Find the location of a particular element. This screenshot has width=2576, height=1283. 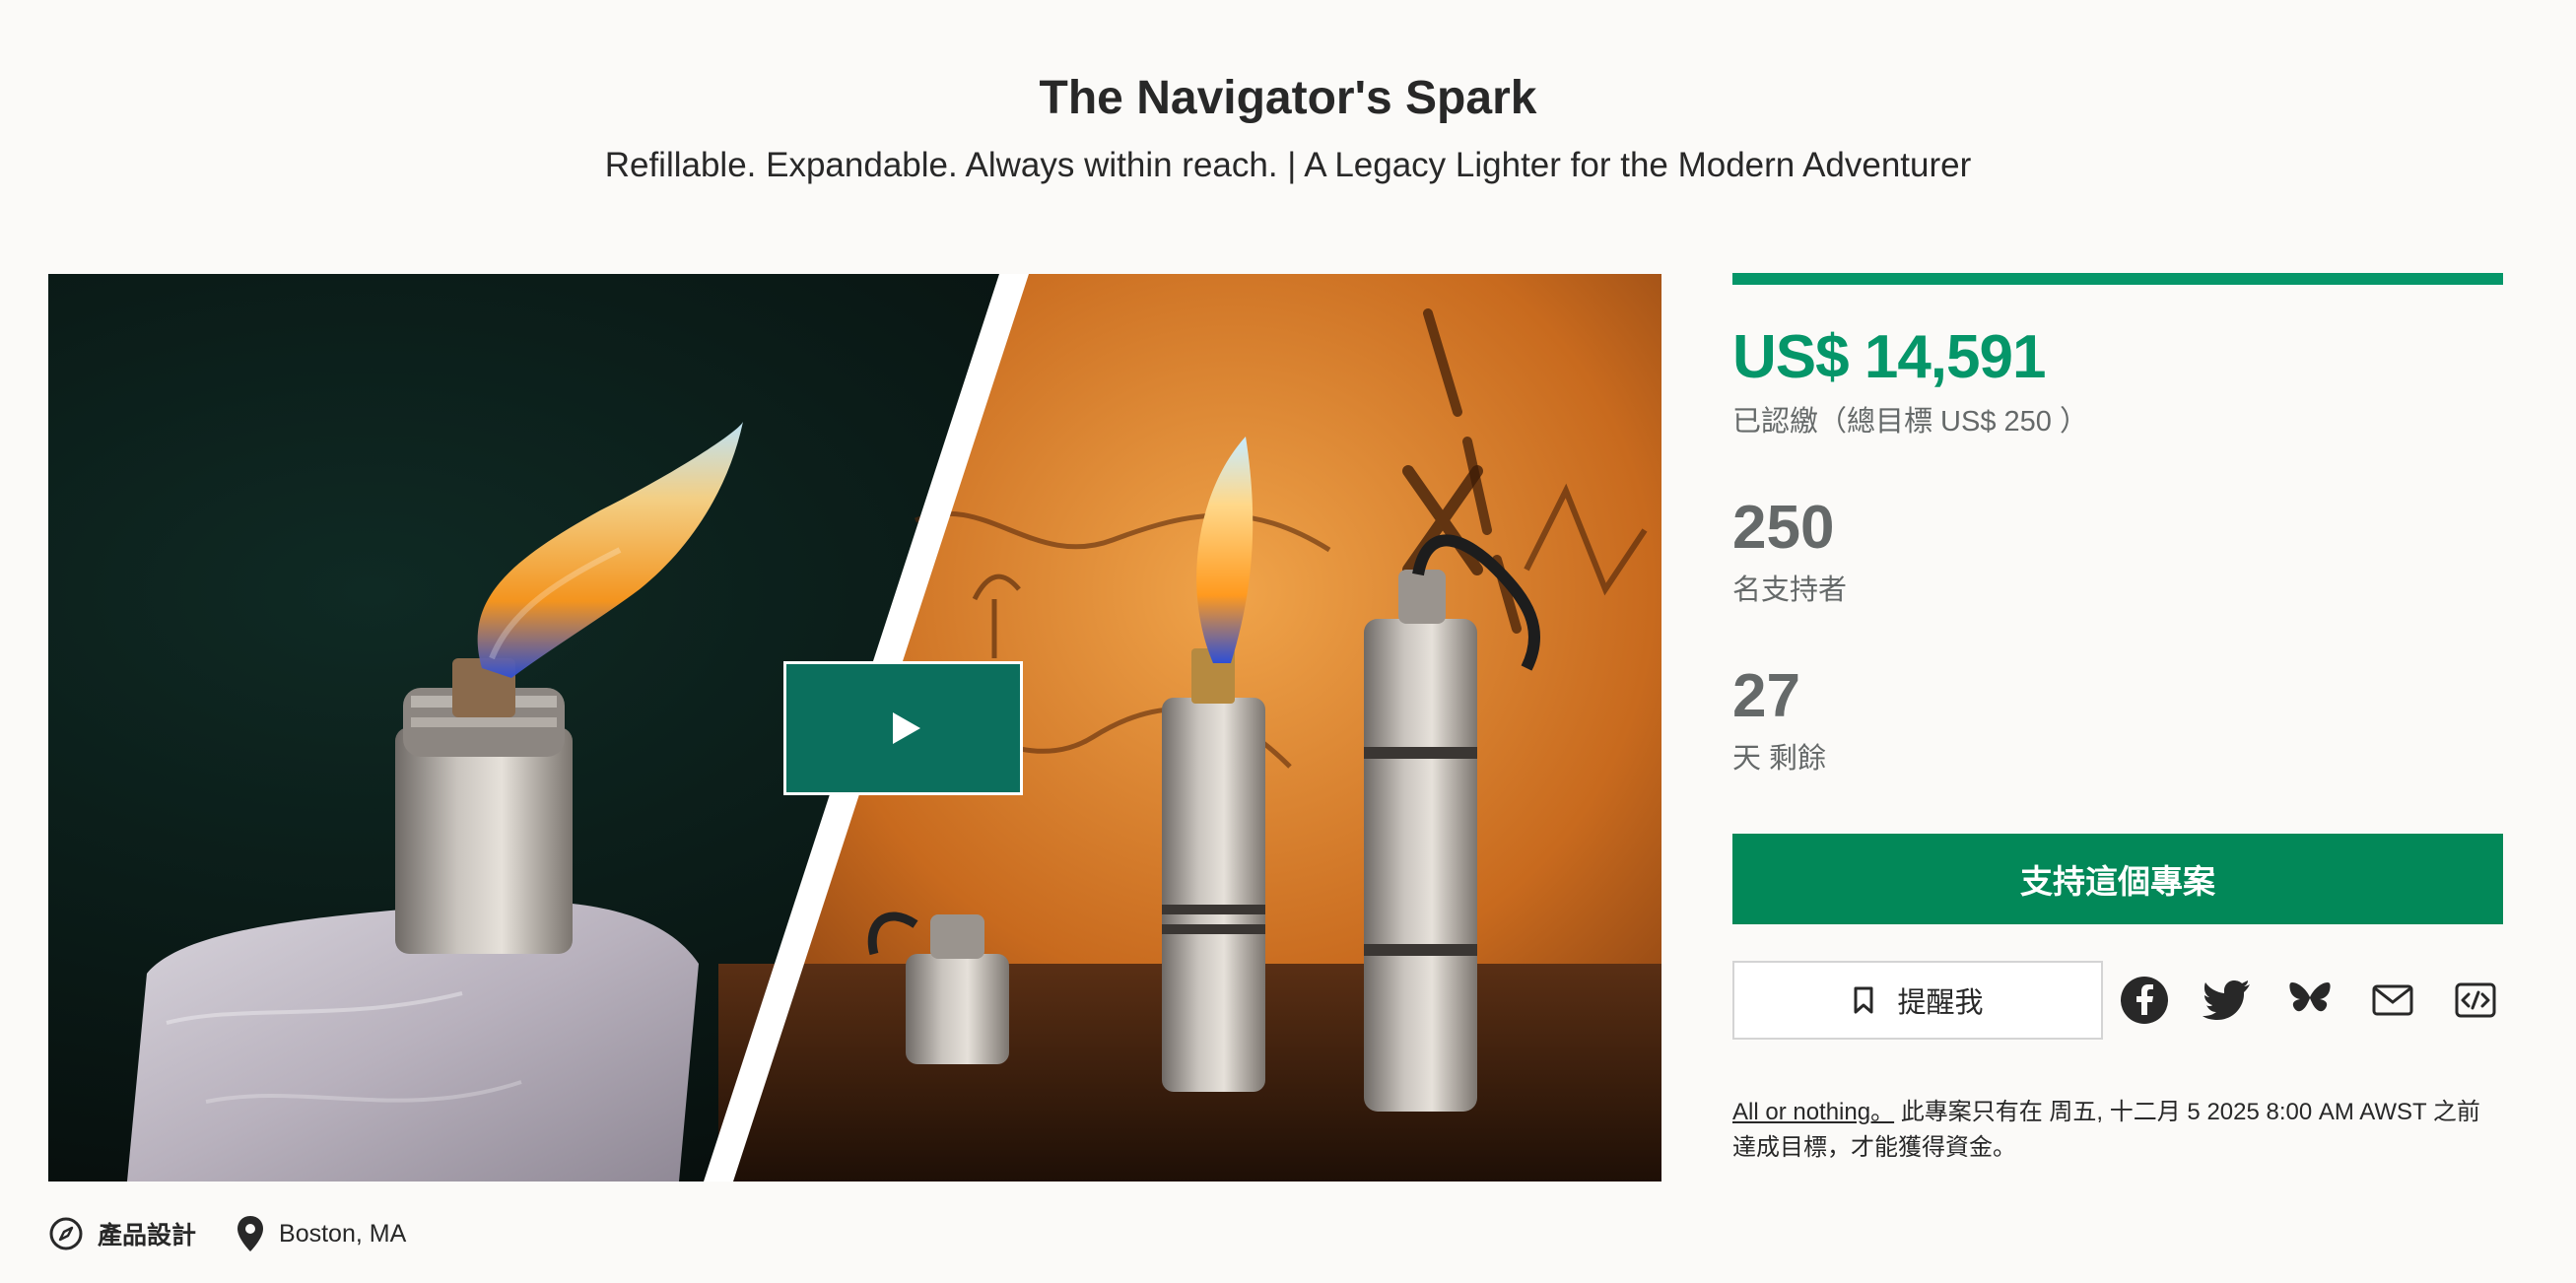

facebook-share-button is located at coordinates (2144, 1000).